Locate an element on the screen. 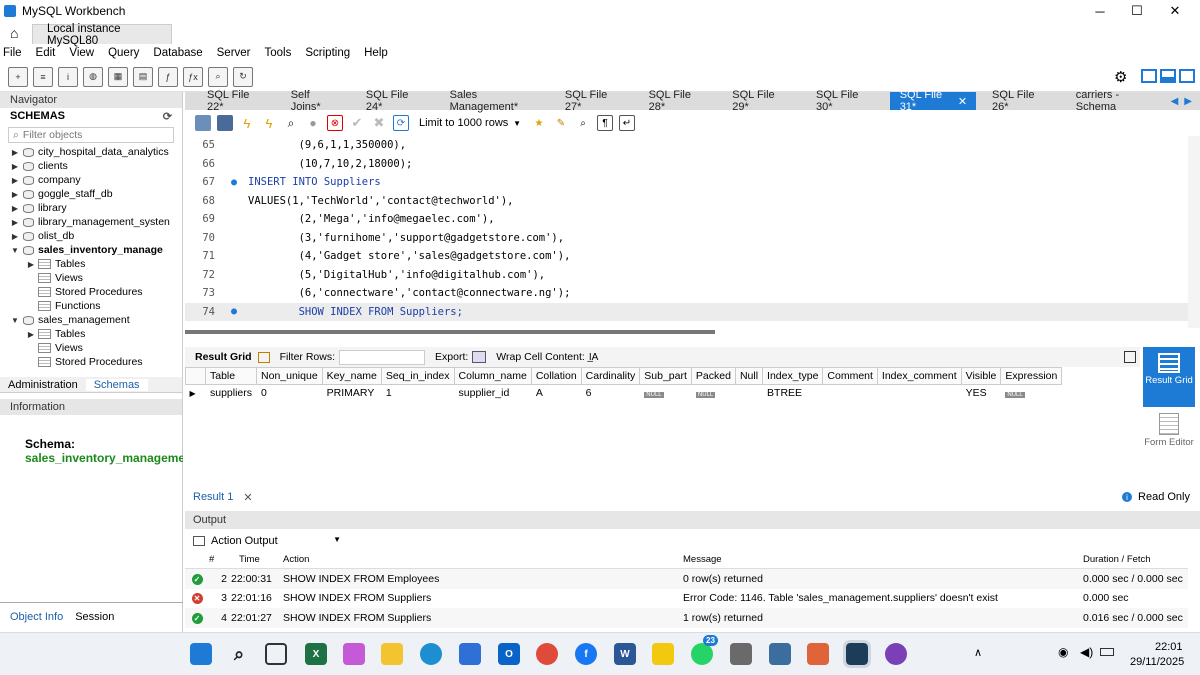  close-result-tab-icon: ✕ is located at coordinates (247, 497).